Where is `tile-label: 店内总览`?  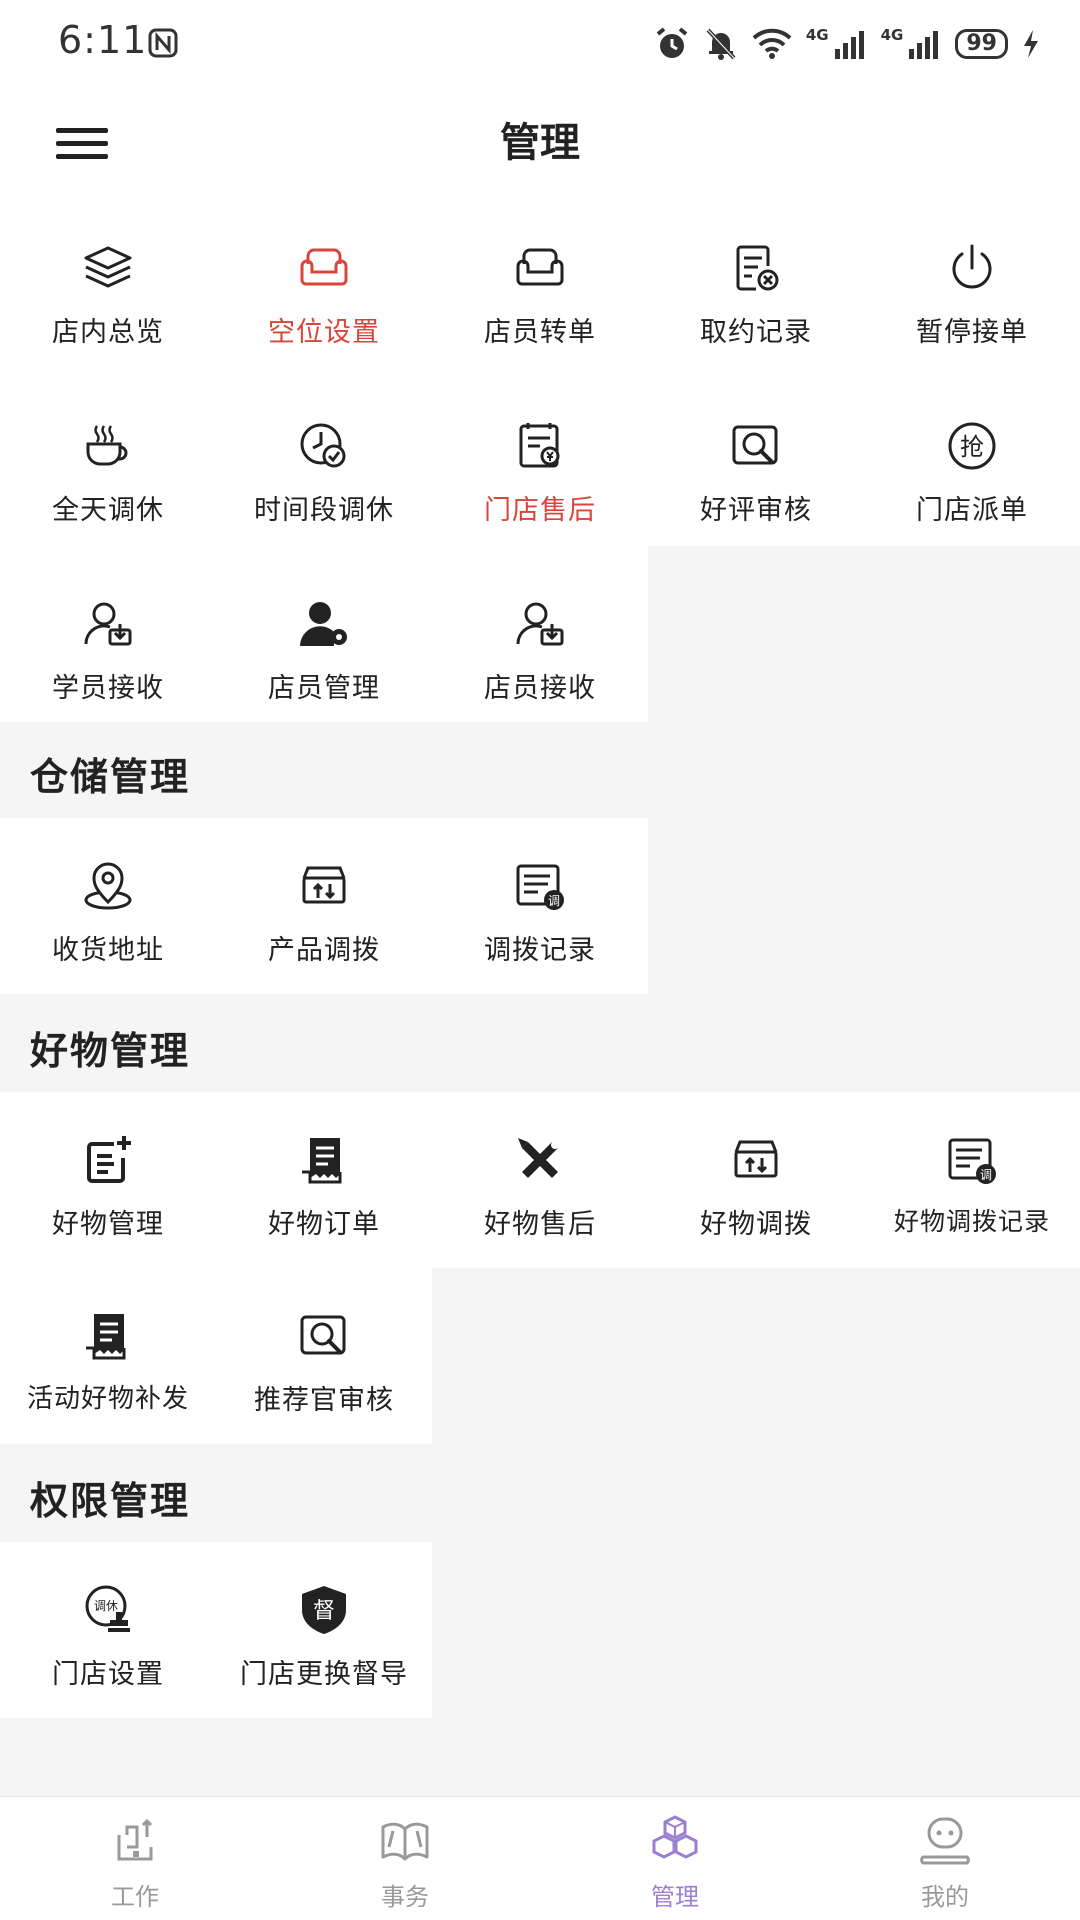 tile-label: 店内总览 is located at coordinates (108, 332).